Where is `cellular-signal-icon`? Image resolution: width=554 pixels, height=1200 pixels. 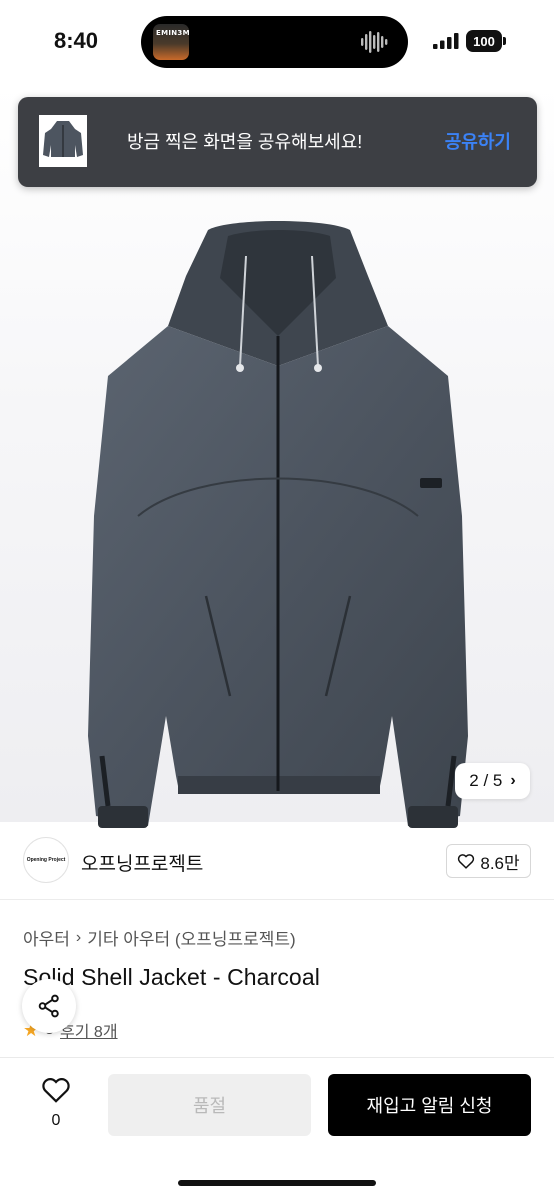 cellular-signal-icon is located at coordinates (446, 41).